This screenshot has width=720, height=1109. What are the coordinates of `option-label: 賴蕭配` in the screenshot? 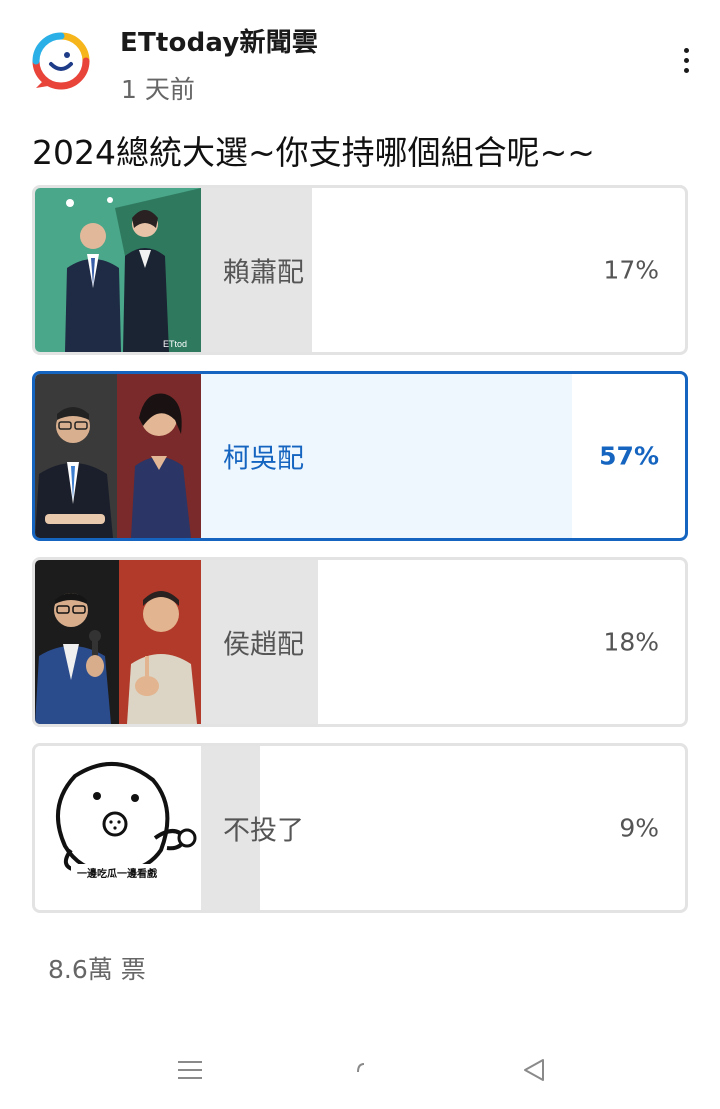 It's located at (263, 273).